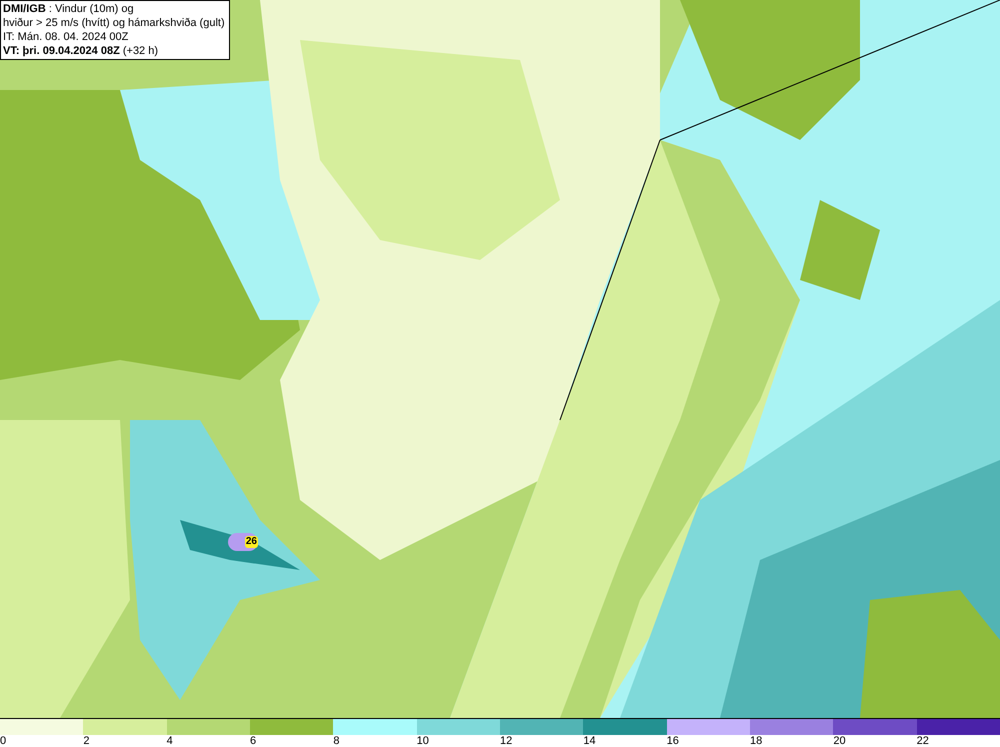  What do you see at coordinates (3, 741) in the screenshot?
I see `legend-label: 0` at bounding box center [3, 741].